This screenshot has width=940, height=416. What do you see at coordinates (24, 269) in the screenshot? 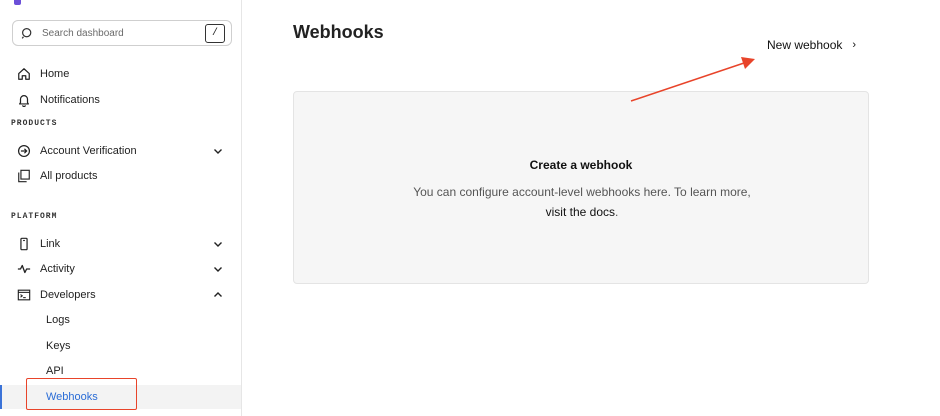
I see `pulse-icon` at bounding box center [24, 269].